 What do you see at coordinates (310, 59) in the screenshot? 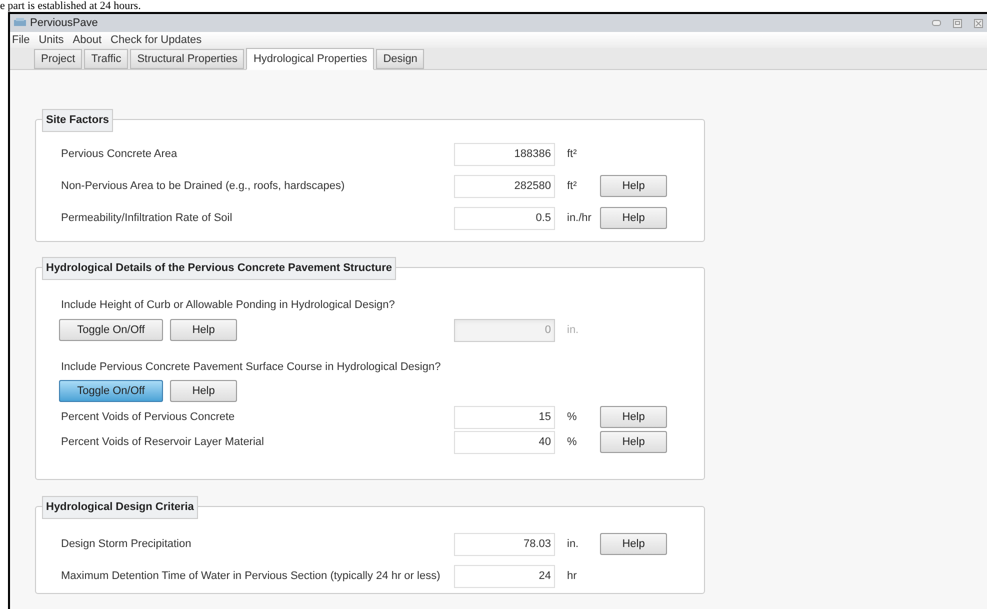
I see `tab: Hydrological Properties` at bounding box center [310, 59].